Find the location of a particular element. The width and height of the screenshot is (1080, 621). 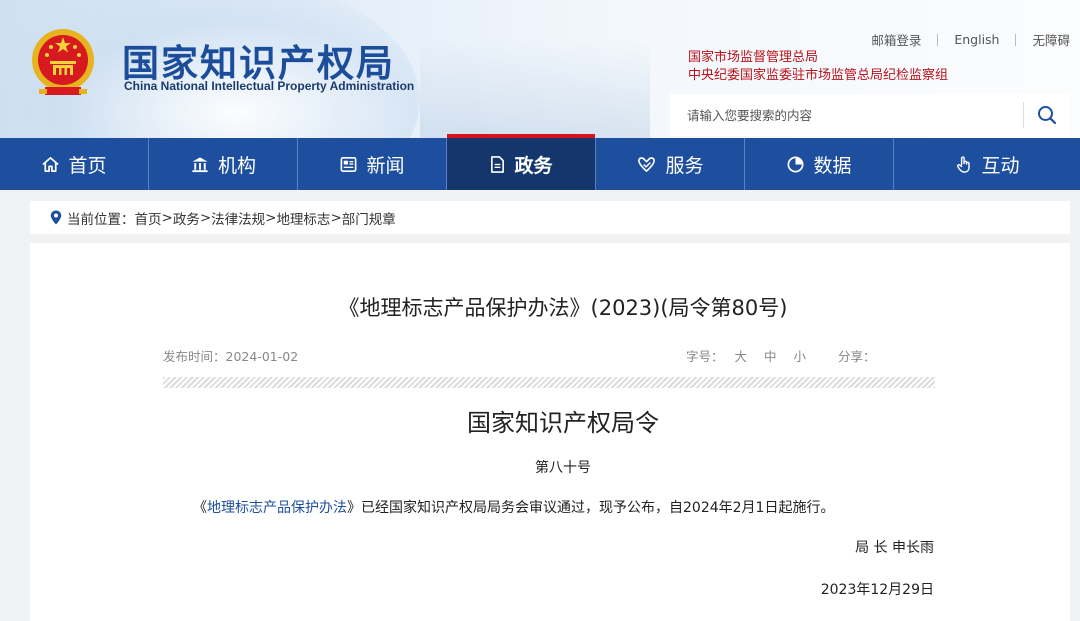

news-icon is located at coordinates (348, 164).